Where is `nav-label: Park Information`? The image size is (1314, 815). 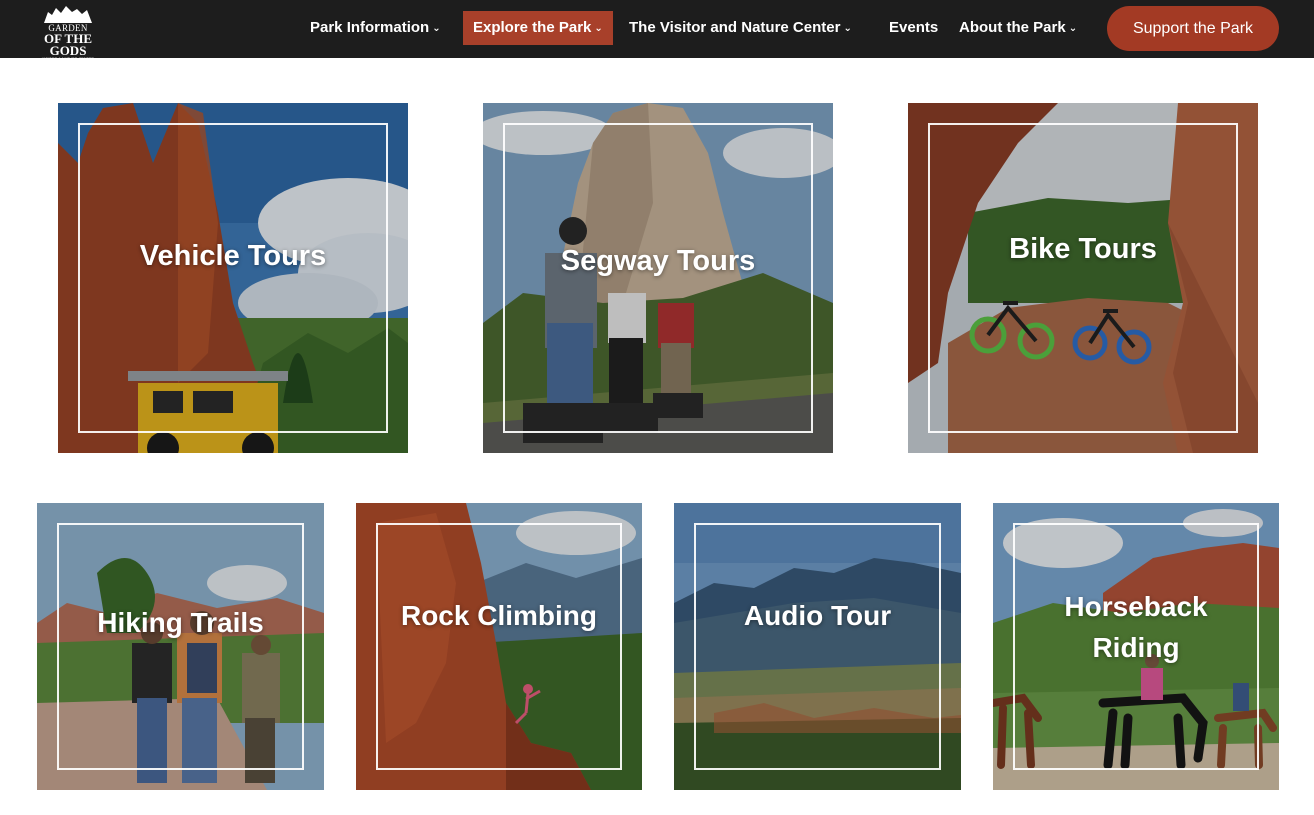
nav-label: Park Information is located at coordinates (370, 27).